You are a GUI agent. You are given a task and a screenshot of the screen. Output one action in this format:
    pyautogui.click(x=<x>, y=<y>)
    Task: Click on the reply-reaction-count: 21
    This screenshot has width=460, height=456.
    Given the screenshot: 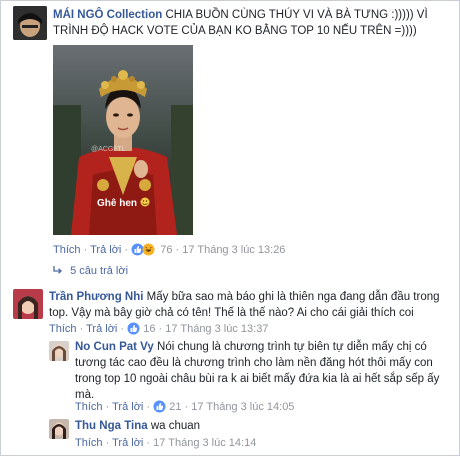 What is the action you would take?
    pyautogui.click(x=175, y=407)
    